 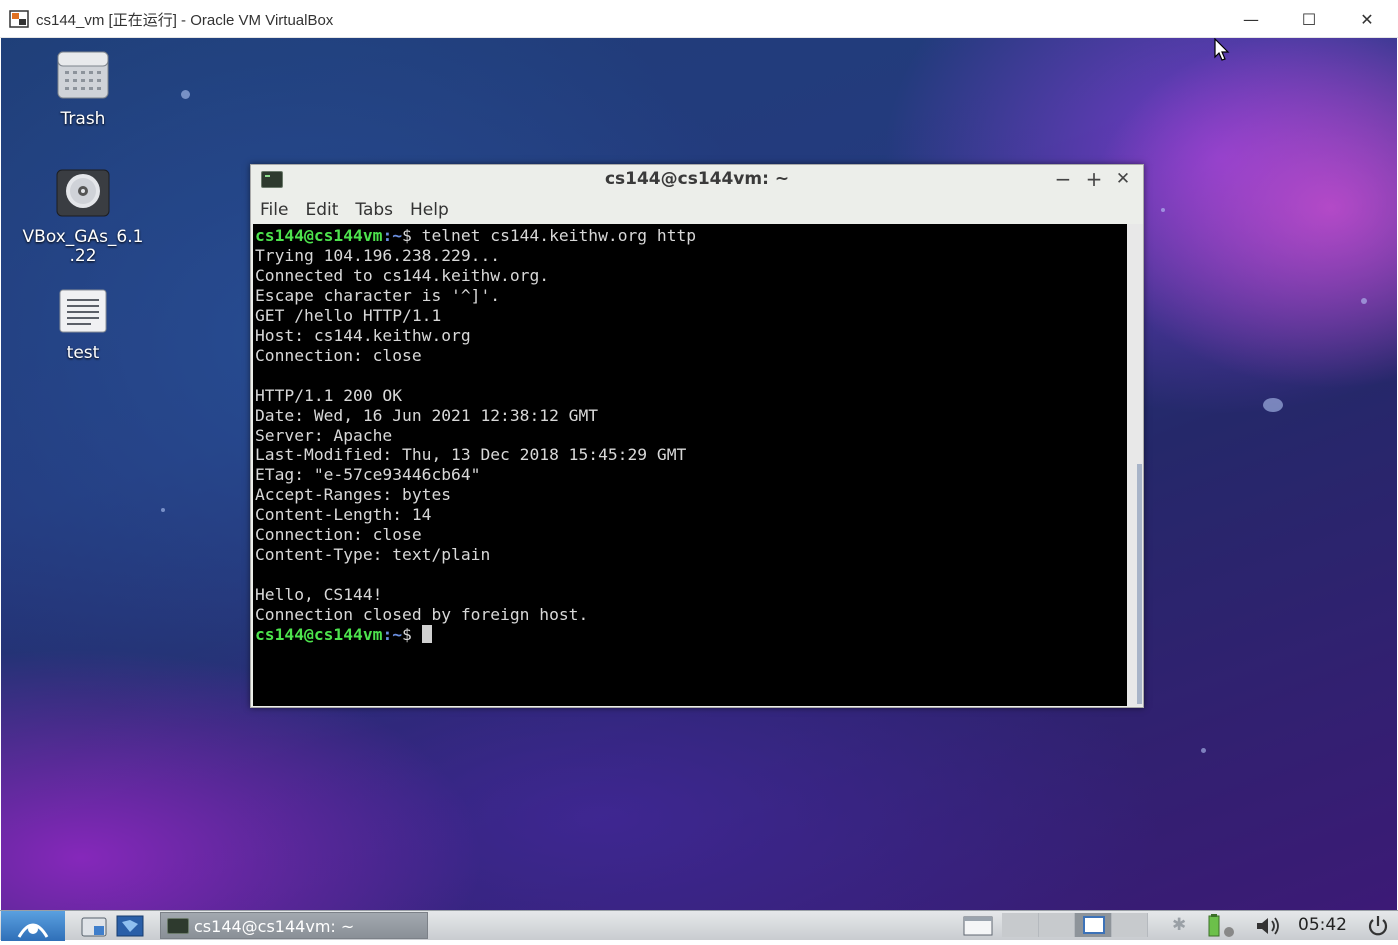 What do you see at coordinates (422, 615) in the screenshot?
I see `terminal-output-line: Connection closed by foreign host.` at bounding box center [422, 615].